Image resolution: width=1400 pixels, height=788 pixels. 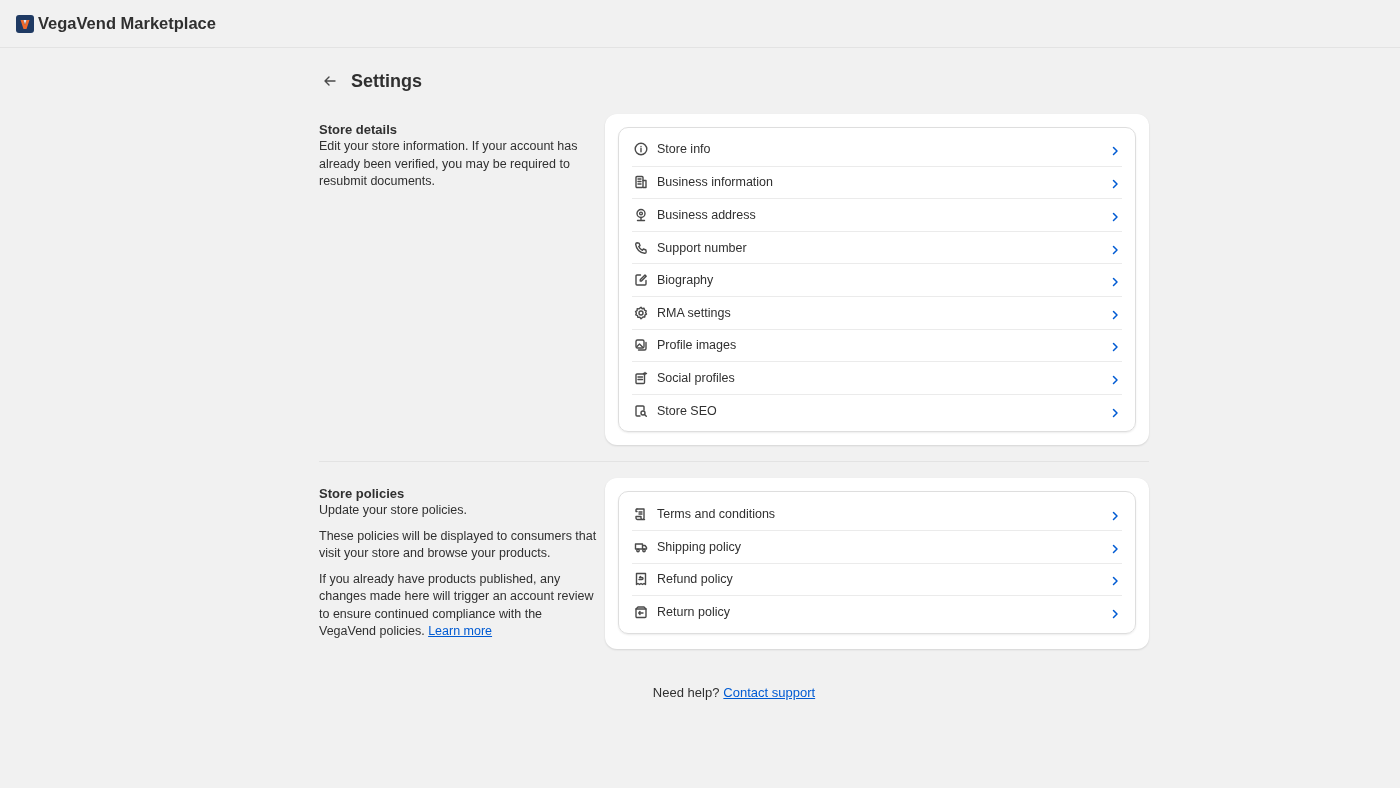 I want to click on app-title: VegaVend Marketplace, so click(x=127, y=23).